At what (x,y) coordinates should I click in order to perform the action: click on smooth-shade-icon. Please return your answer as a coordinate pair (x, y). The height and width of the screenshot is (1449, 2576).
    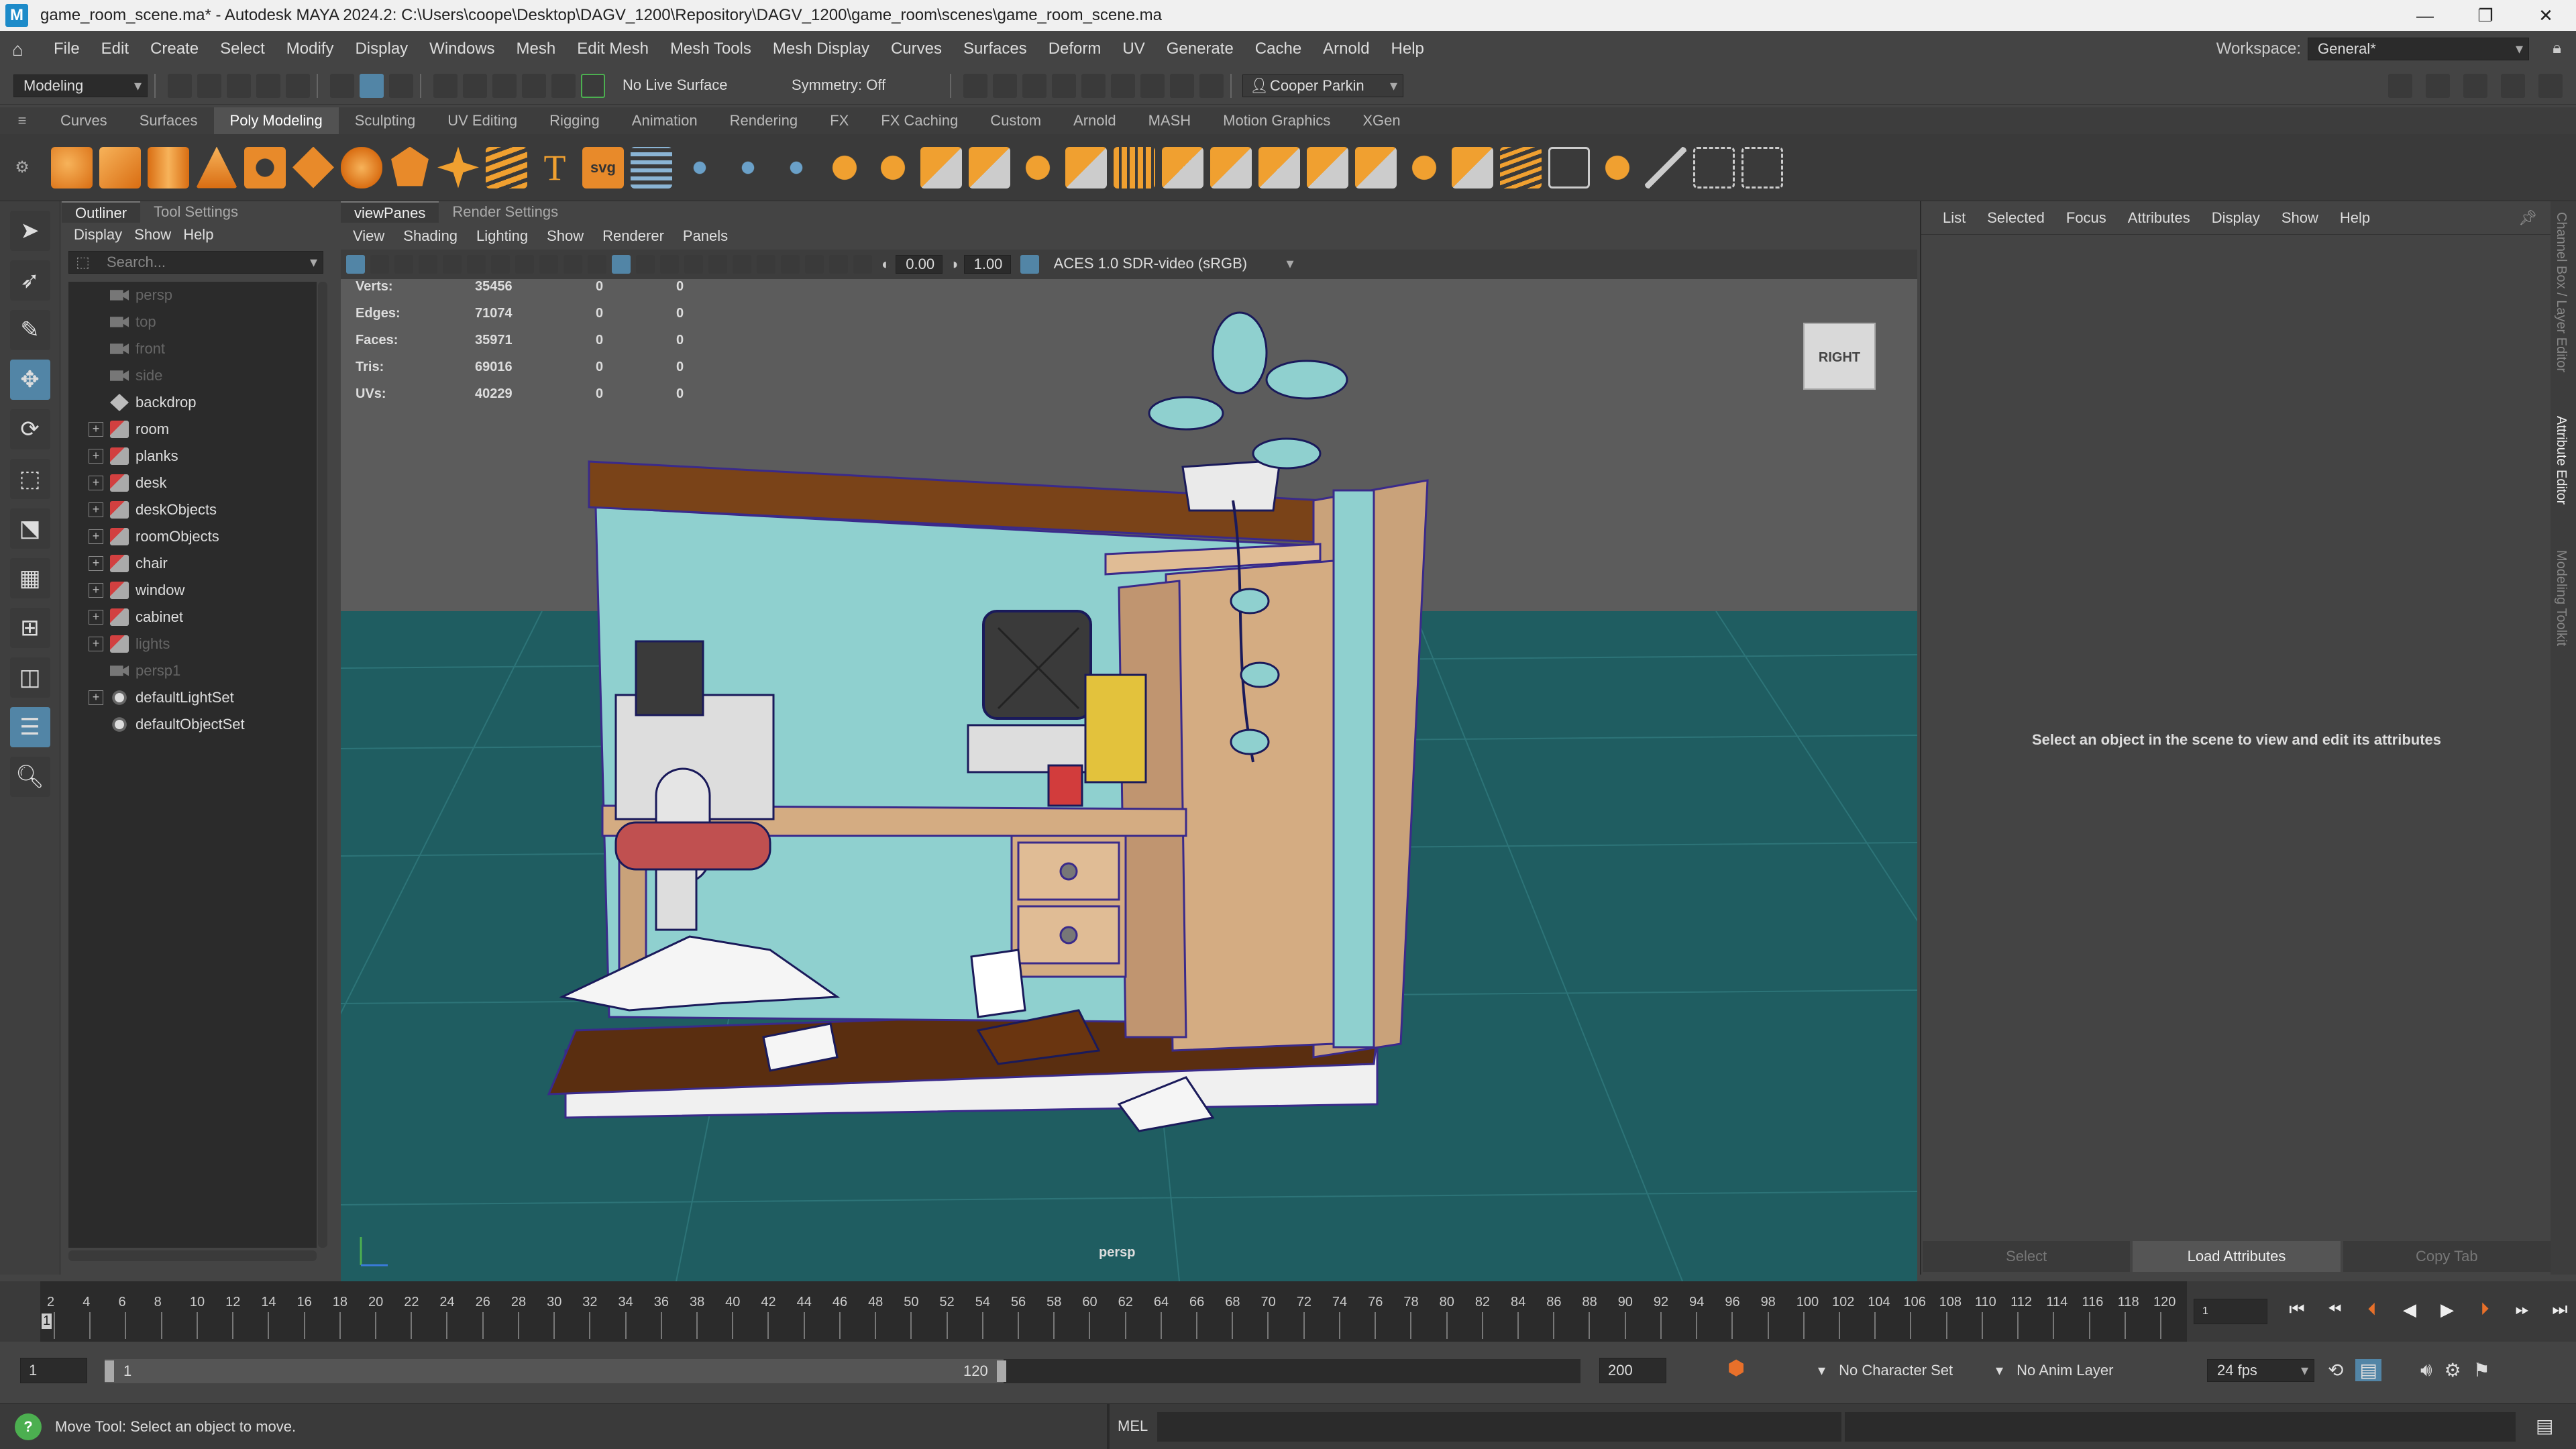
    Looking at the image, I should click on (645, 264).